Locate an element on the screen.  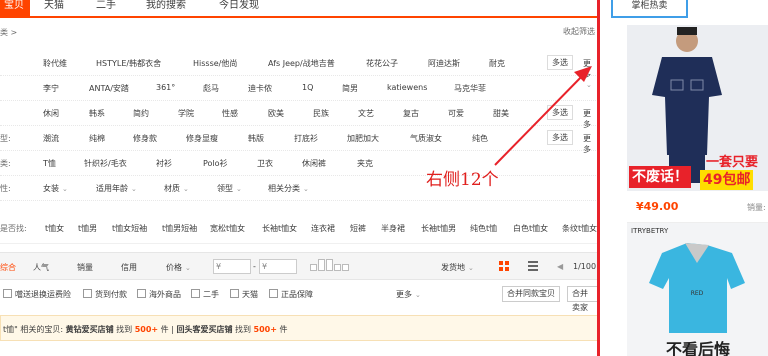
filter-checkbox: 噹送退换运费险 is located at coordinates (37, 294).